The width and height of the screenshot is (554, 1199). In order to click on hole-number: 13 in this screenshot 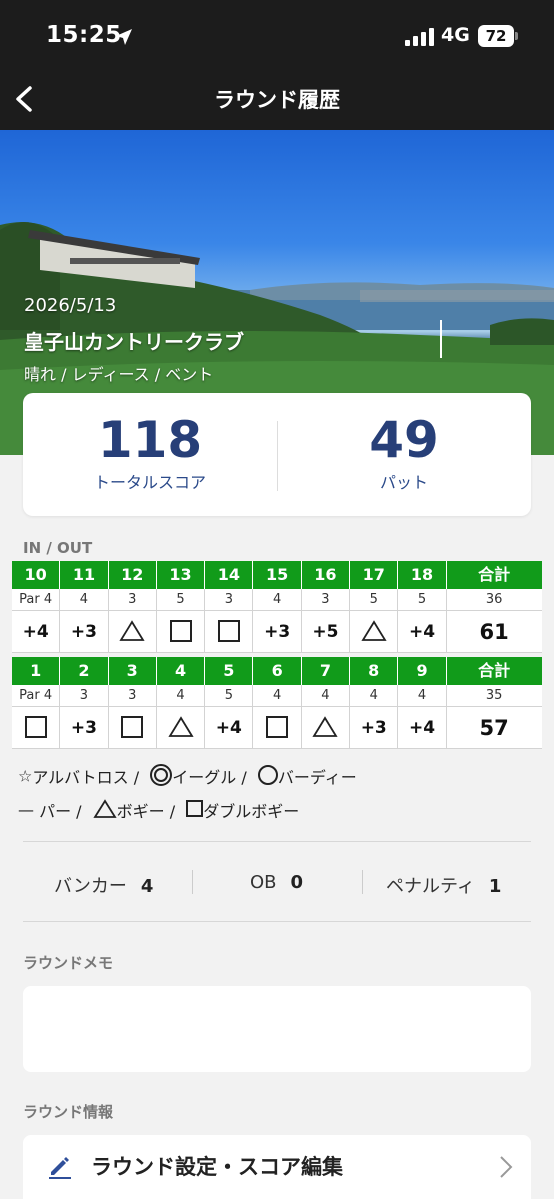, I will do `click(181, 575)`.